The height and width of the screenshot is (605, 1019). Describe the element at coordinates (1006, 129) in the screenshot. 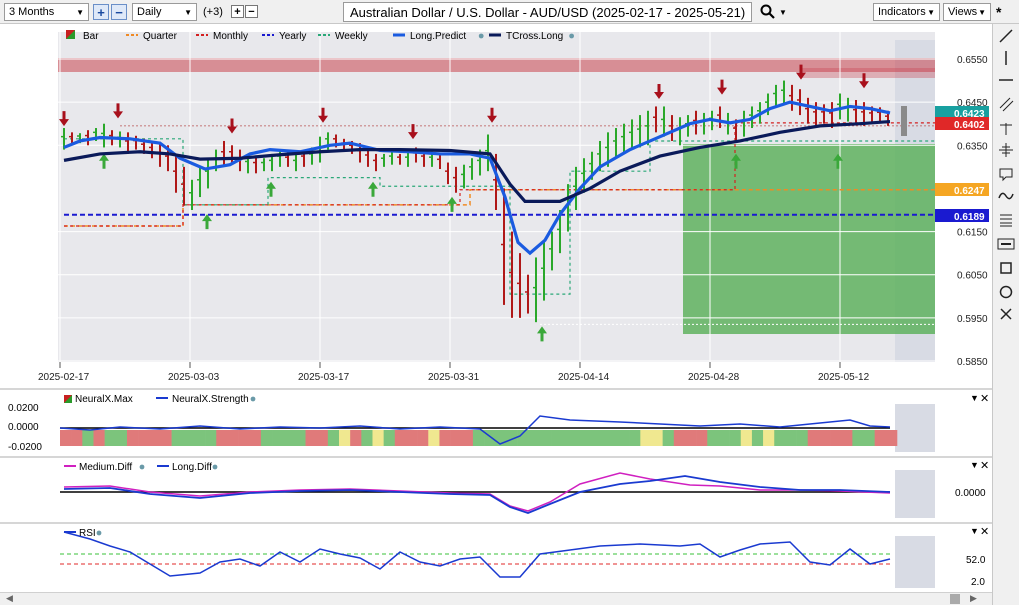

I see `pitchfork-tool-icon` at that location.